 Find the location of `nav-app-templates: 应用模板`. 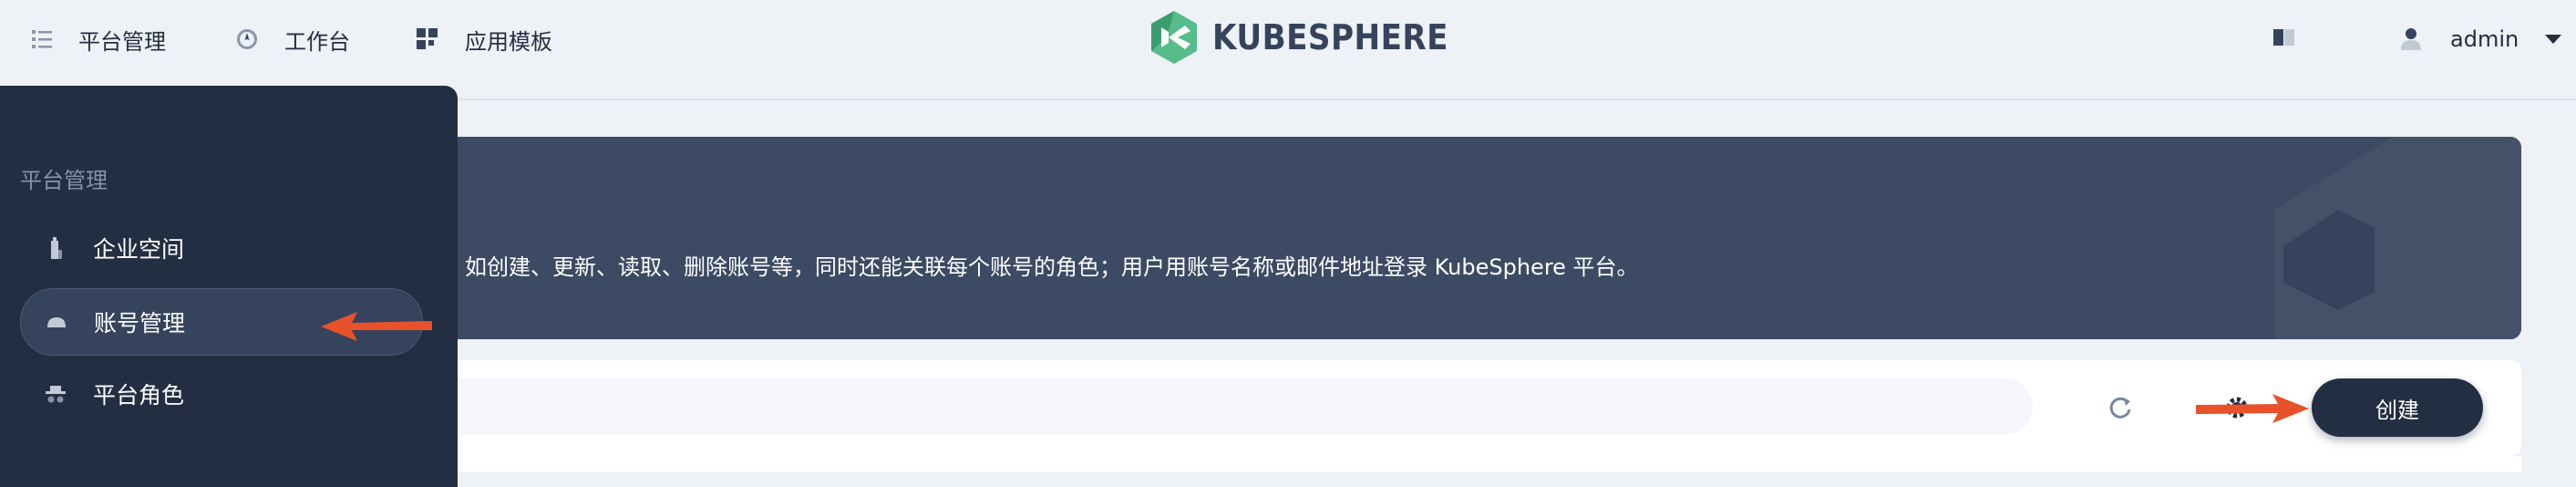

nav-app-templates: 应用模板 is located at coordinates (483, 39).